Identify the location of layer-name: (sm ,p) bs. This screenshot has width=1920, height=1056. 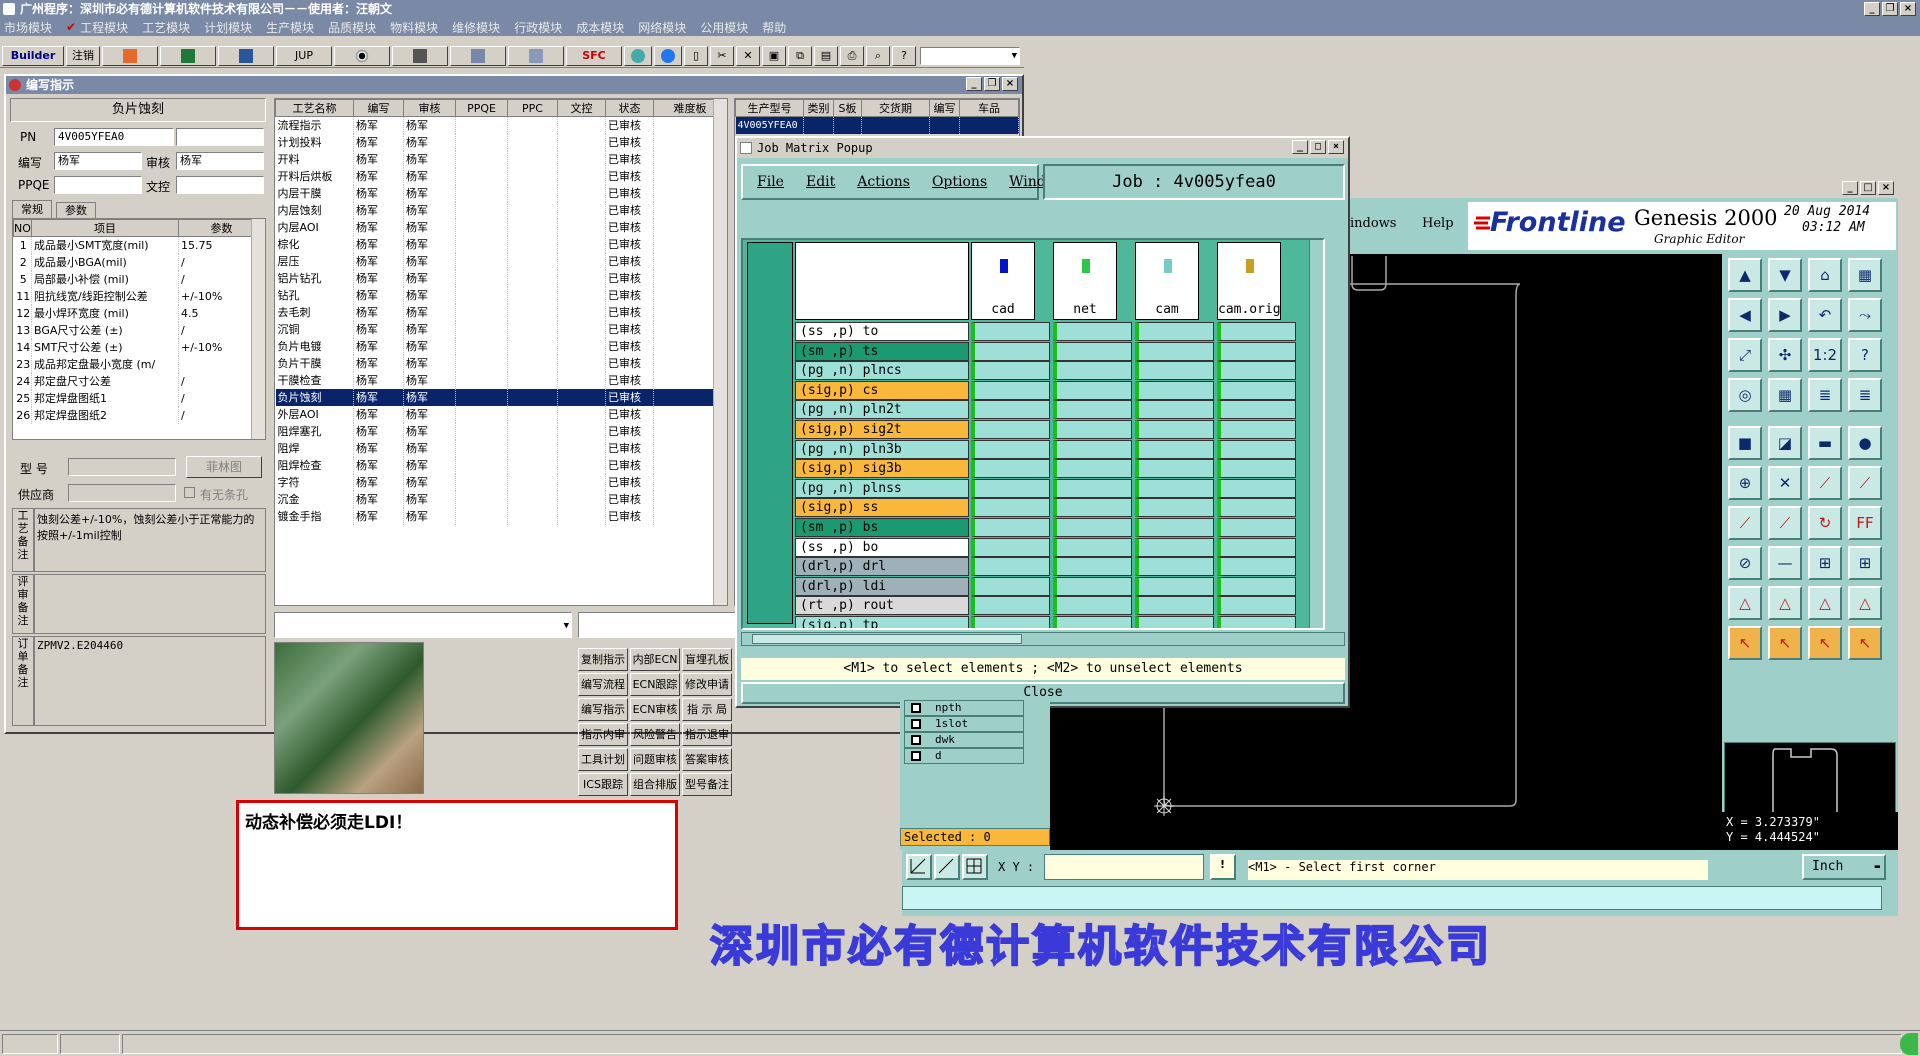
(882, 527).